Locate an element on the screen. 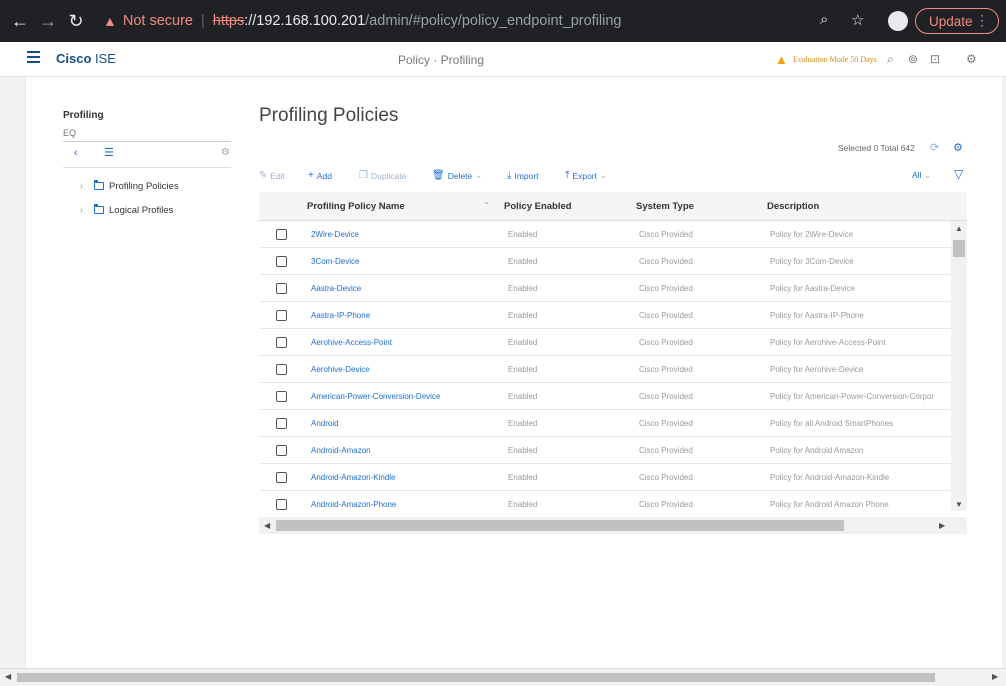 This screenshot has height=686, width=1006. edit-button: ✎ Edit is located at coordinates (272, 175).